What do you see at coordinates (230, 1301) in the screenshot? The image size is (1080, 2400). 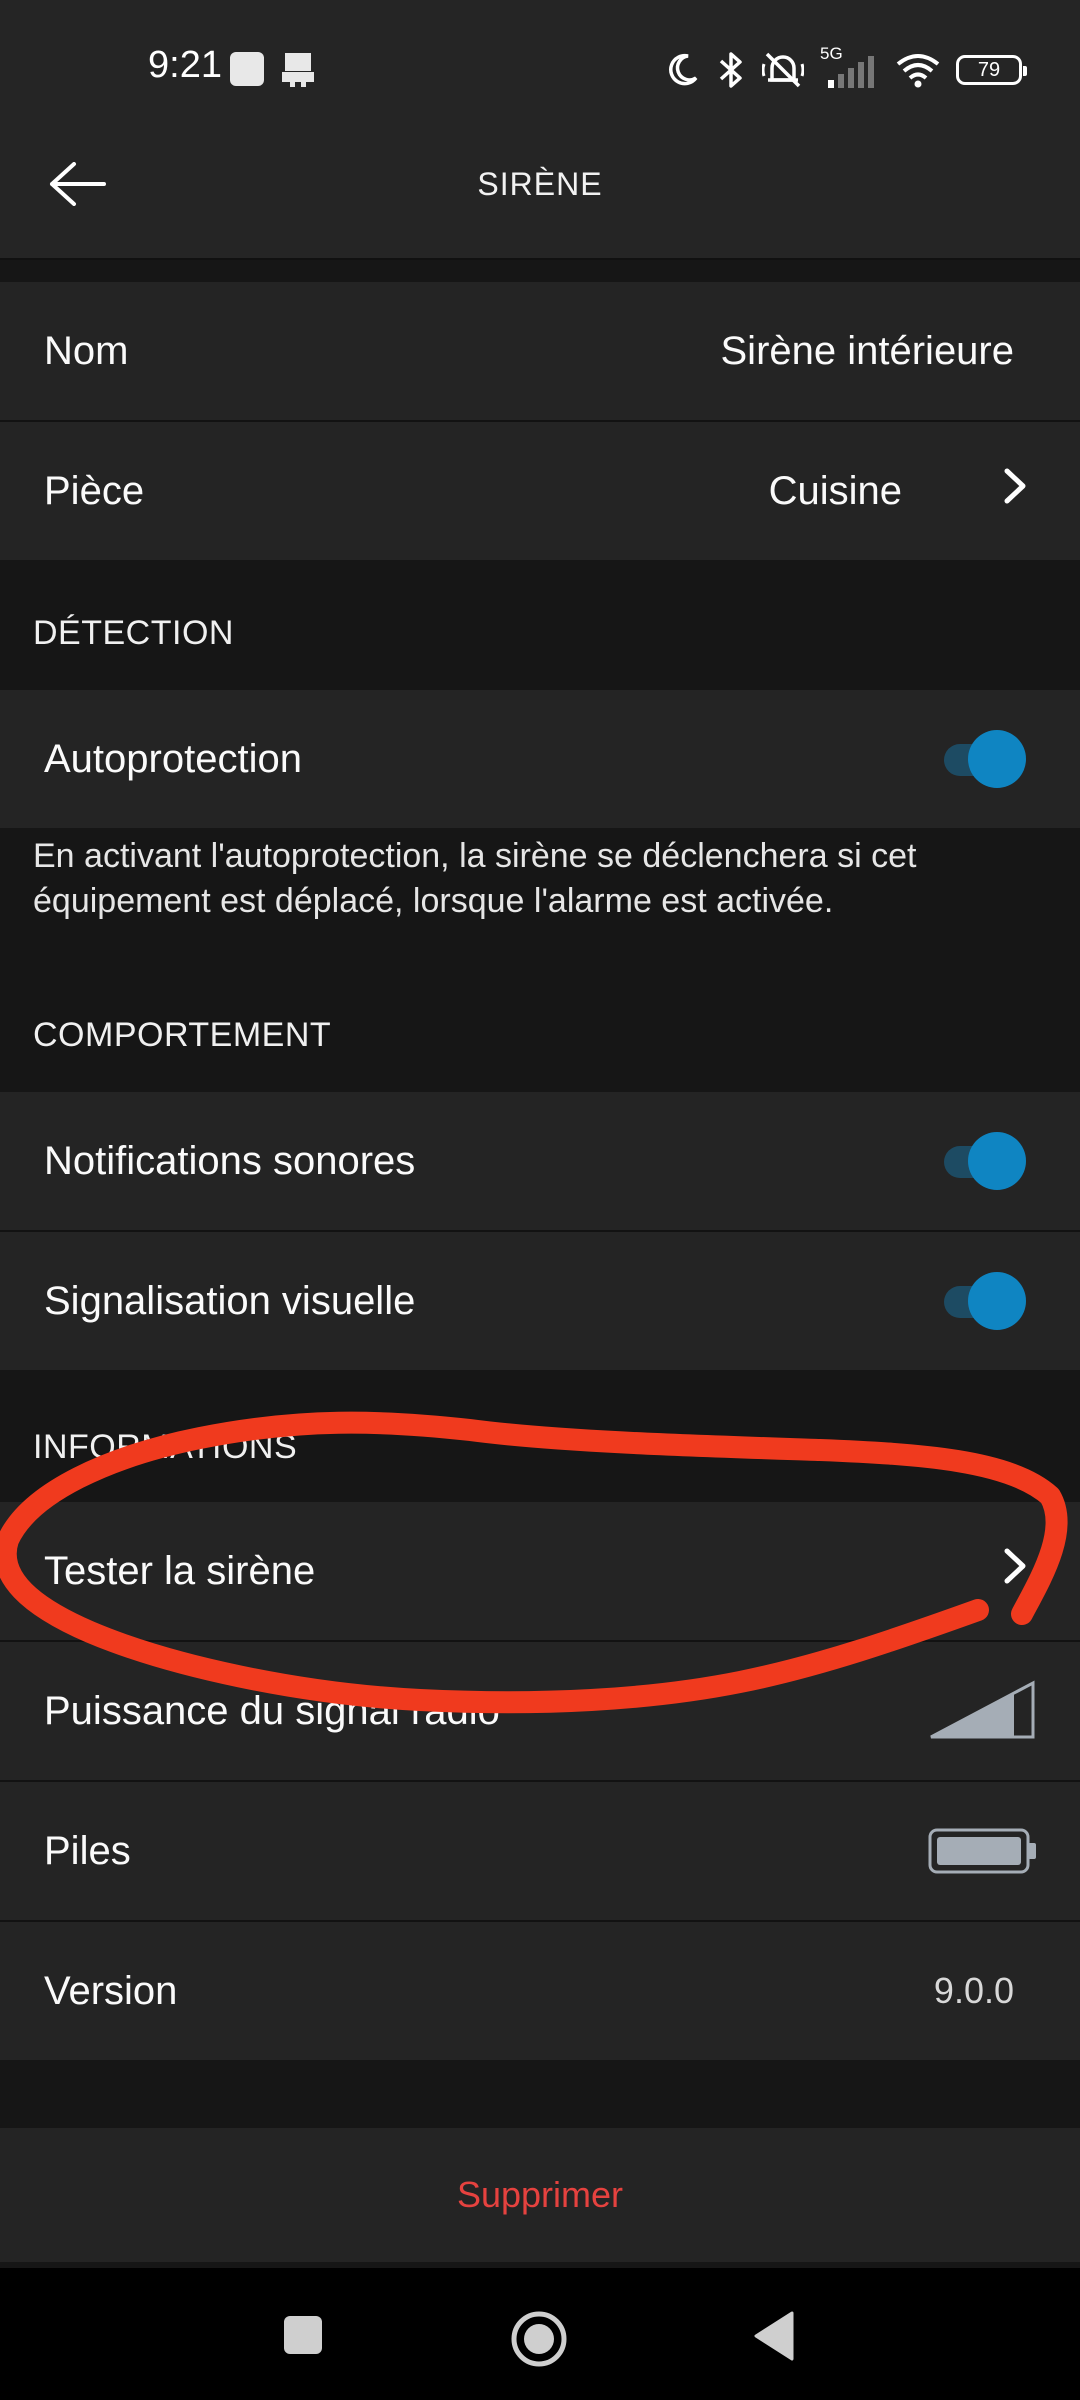 I see `row-signalisation-label: Signalisation visuelle` at bounding box center [230, 1301].